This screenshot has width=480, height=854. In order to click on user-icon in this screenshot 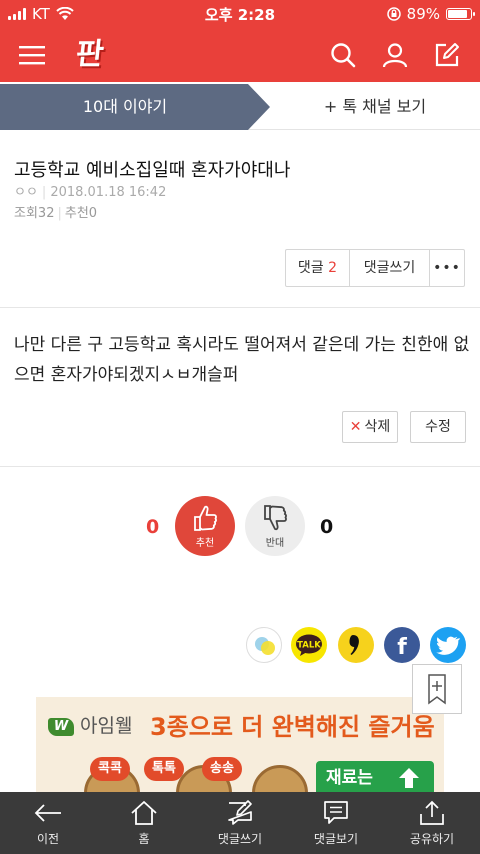, I will do `click(395, 55)`.